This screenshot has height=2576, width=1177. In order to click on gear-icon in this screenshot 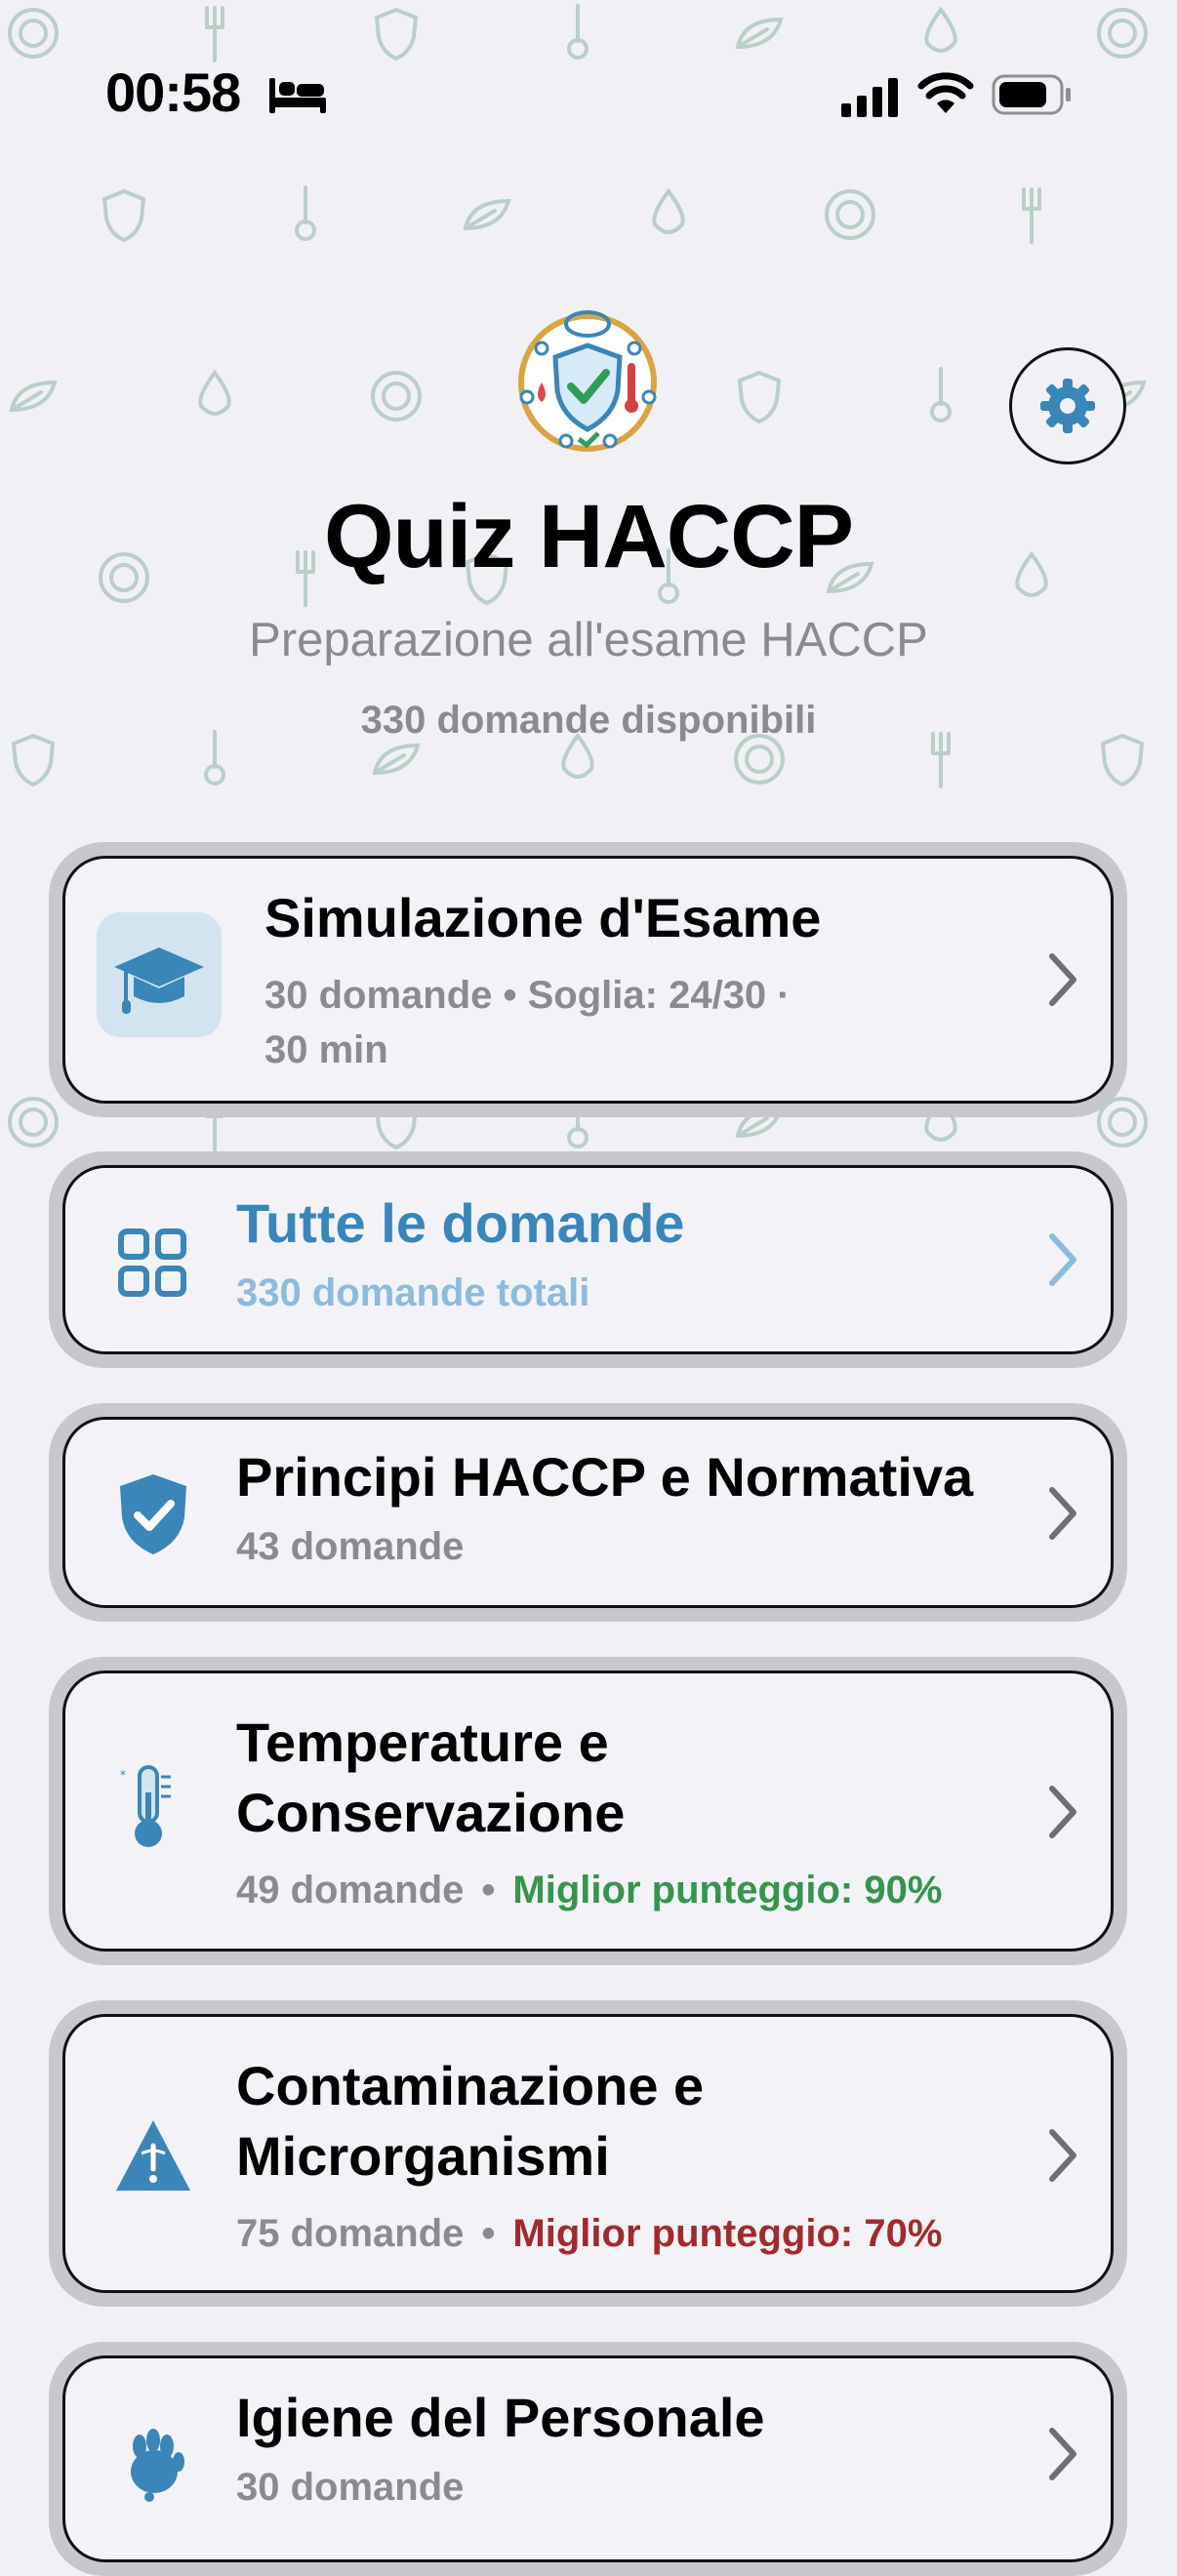, I will do `click(1067, 406)`.